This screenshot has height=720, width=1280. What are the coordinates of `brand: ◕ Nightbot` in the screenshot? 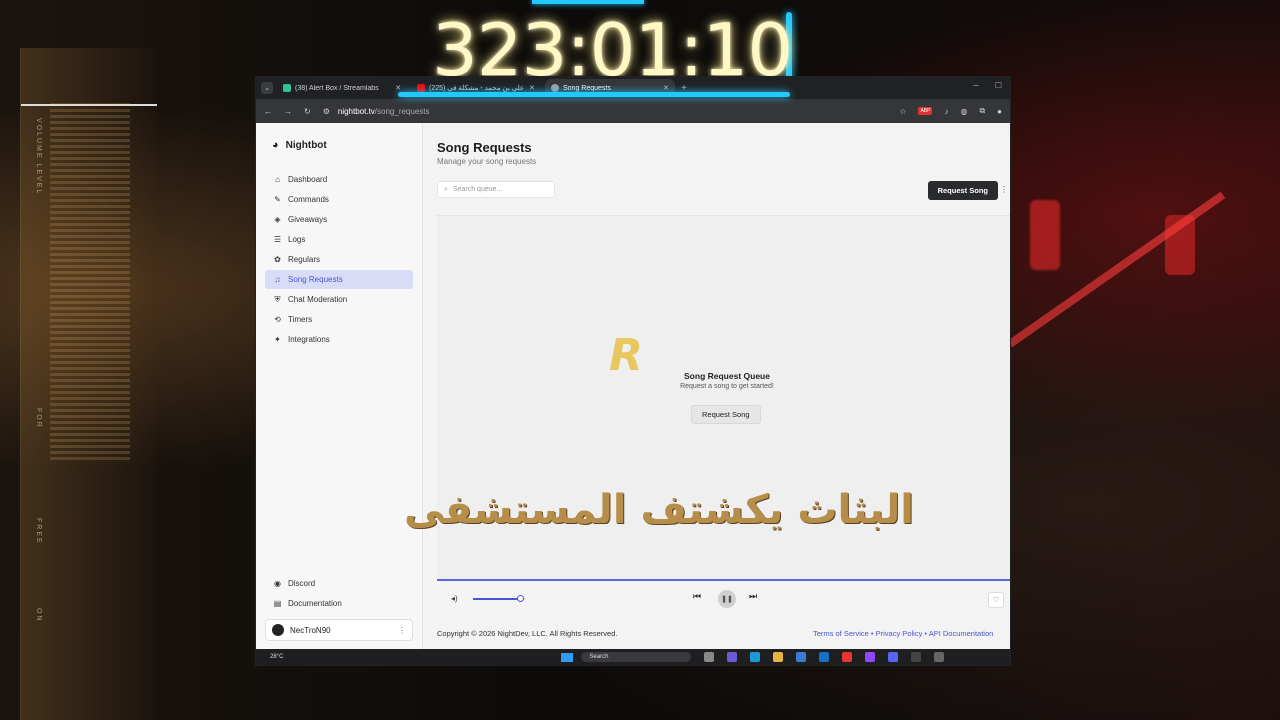 It's located at (339, 146).